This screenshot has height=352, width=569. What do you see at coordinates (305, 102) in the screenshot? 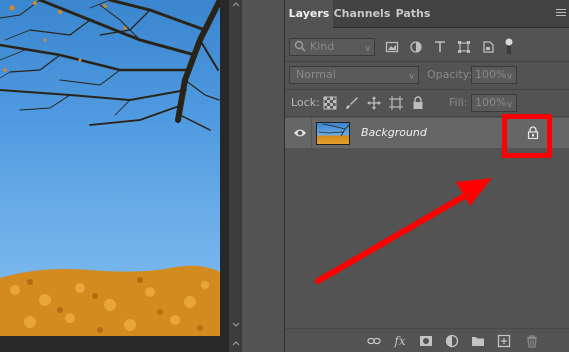
I see `lock-label: Lock:` at bounding box center [305, 102].